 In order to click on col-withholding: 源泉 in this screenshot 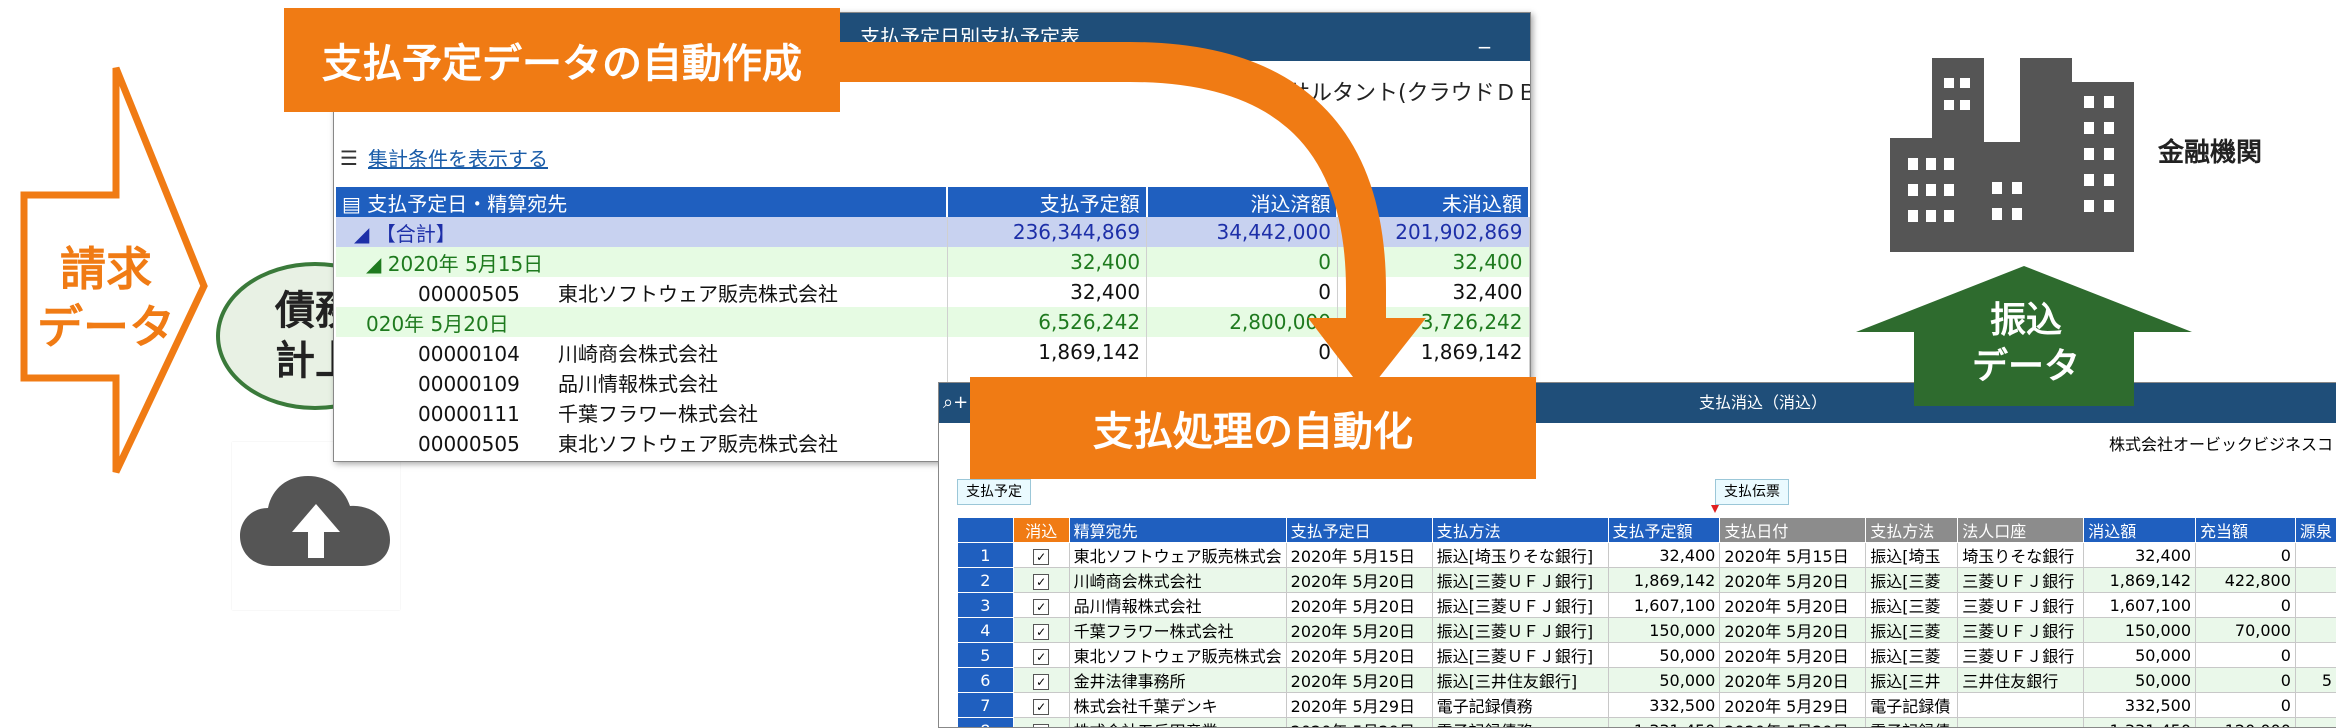, I will do `click(2315, 530)`.